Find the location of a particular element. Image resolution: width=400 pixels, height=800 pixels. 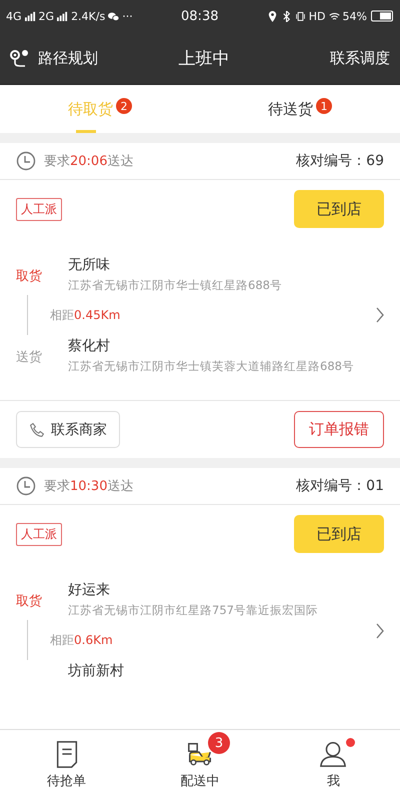

phone-icon is located at coordinates (37, 430).